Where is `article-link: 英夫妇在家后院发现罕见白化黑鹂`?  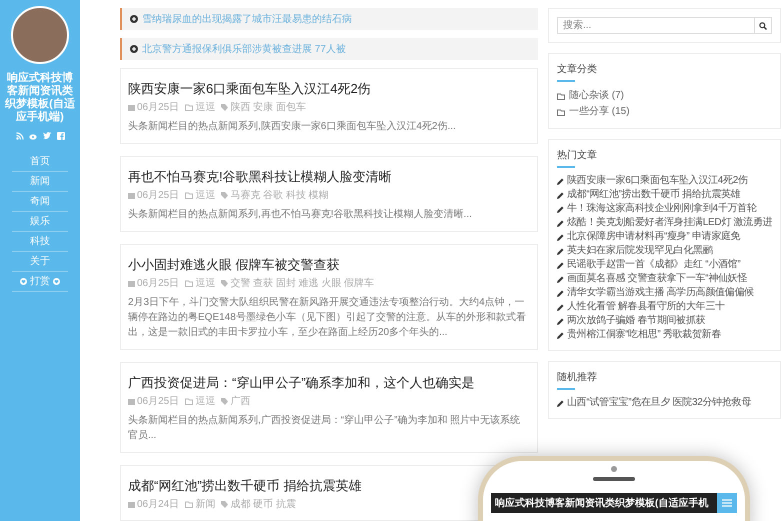
article-link: 英夫妇在家后院发现罕见白化黑鹂 is located at coordinates (664, 251).